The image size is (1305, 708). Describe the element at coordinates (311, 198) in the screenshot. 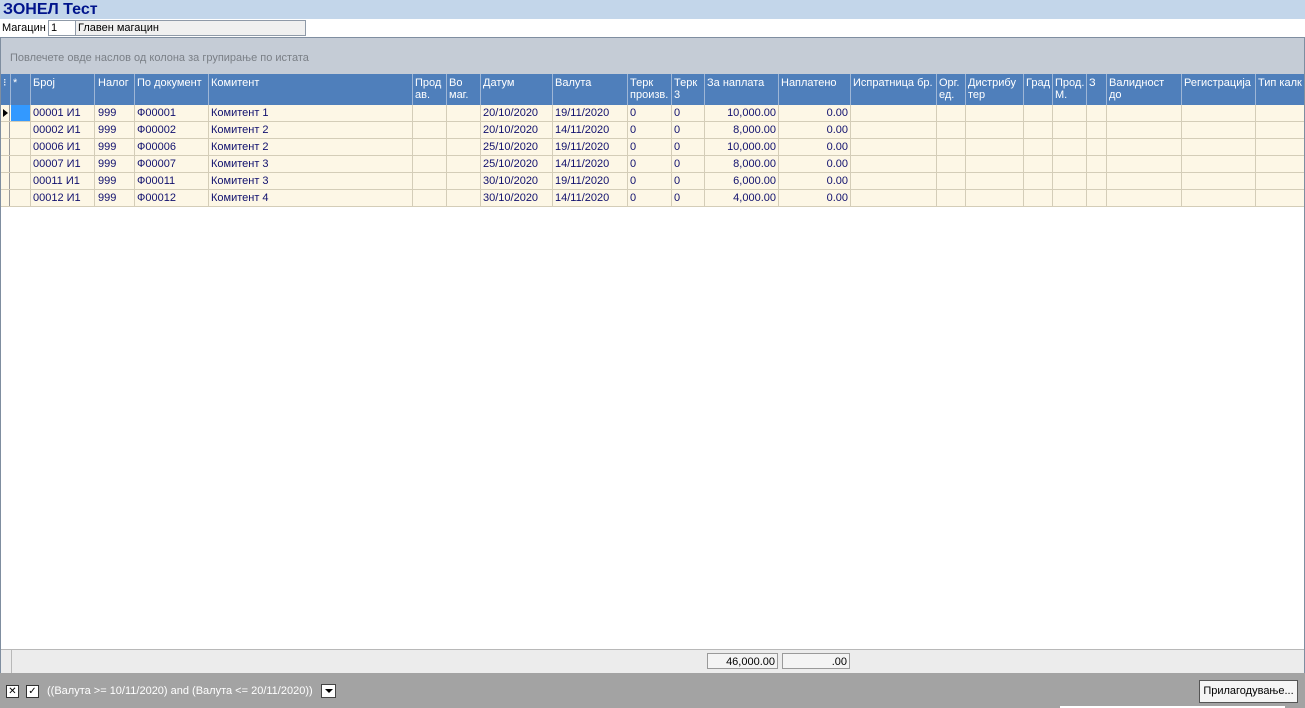

I see `cell-komitent: Комитент 4` at that location.